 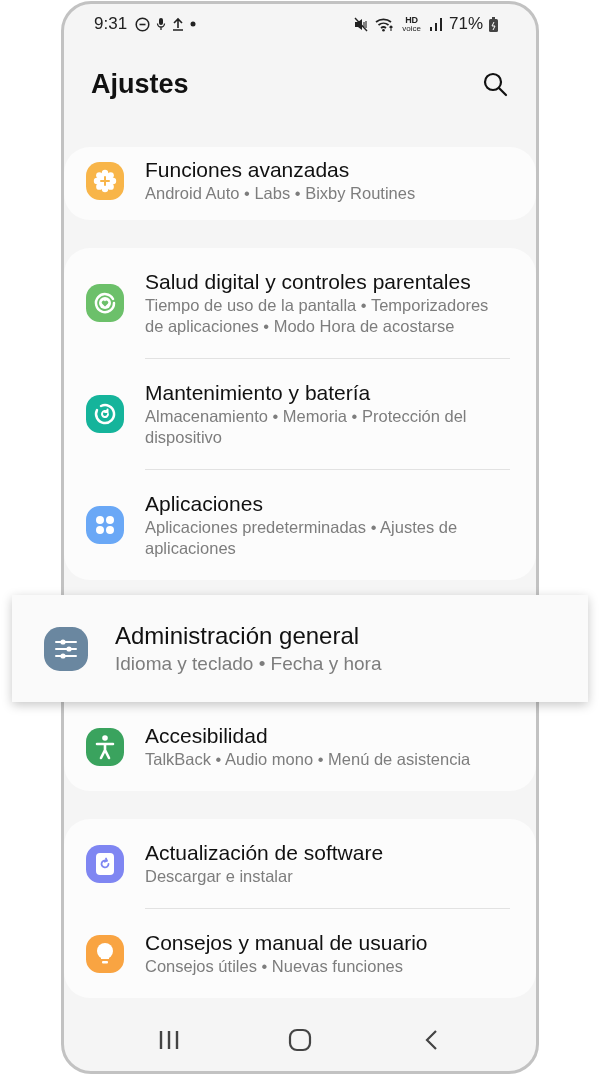 I want to click on item-title: Mantenimiento y batería, so click(x=258, y=393).